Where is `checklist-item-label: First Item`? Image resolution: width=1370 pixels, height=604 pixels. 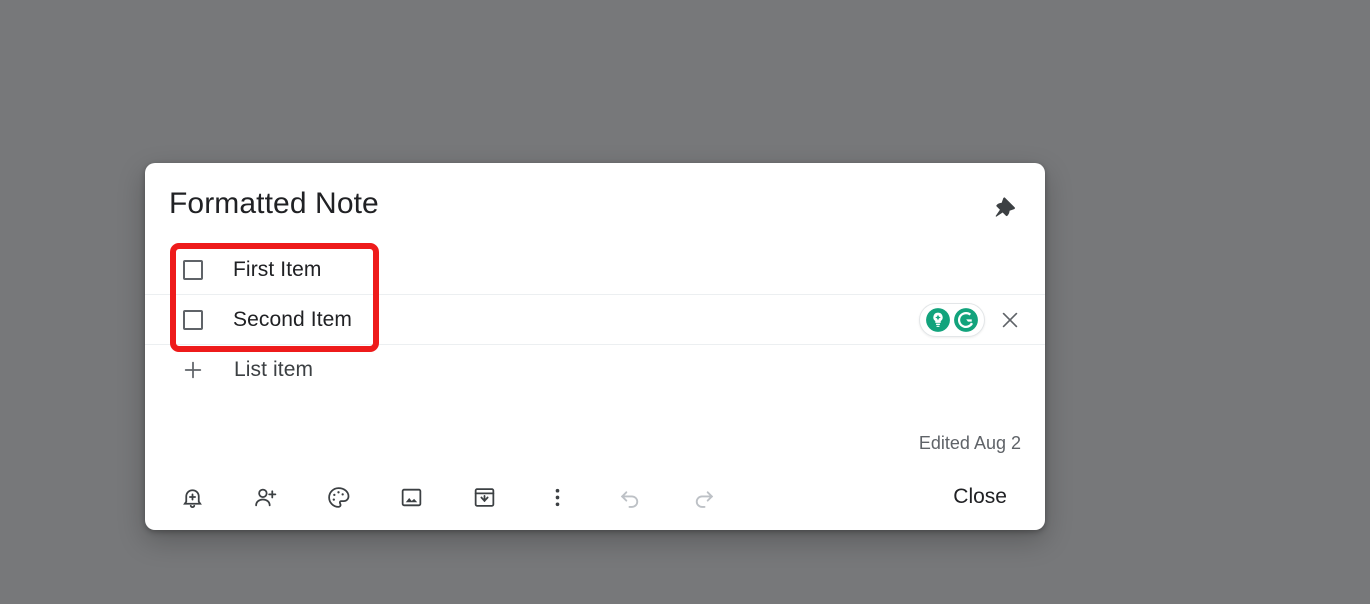 checklist-item-label: First Item is located at coordinates (277, 270).